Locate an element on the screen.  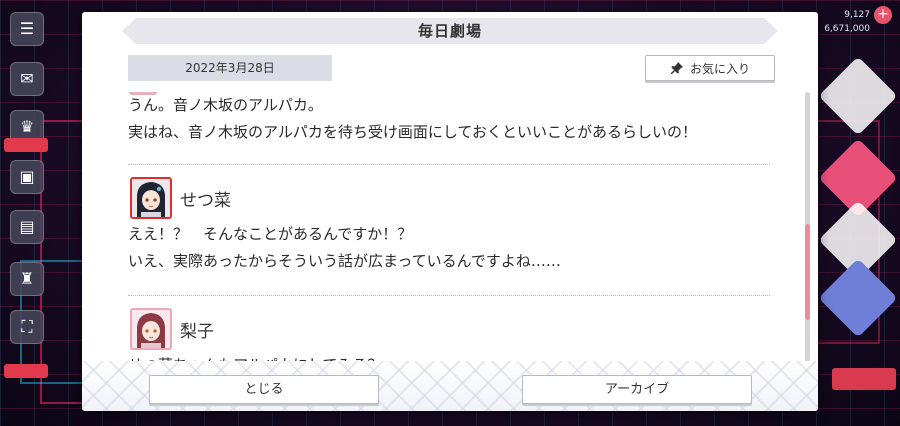
avatar-edge is located at coordinates (143, 93).